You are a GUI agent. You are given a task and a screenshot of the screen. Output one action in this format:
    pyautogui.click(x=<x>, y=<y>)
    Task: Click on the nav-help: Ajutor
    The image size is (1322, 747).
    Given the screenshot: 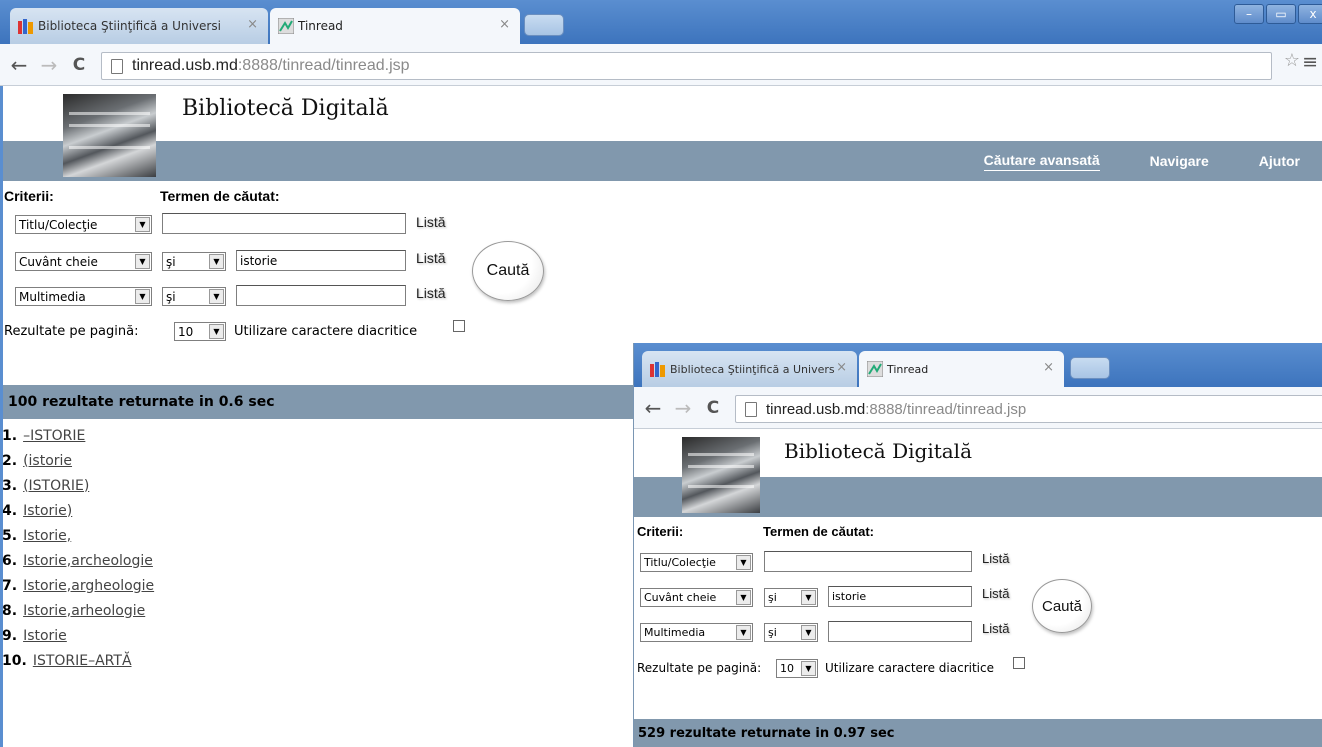 What is the action you would take?
    pyautogui.click(x=1279, y=161)
    